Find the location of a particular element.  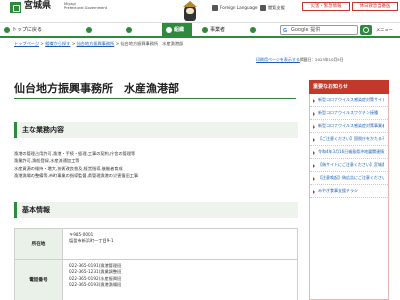

basic-info-heading: 基本情報 is located at coordinates (156, 210).